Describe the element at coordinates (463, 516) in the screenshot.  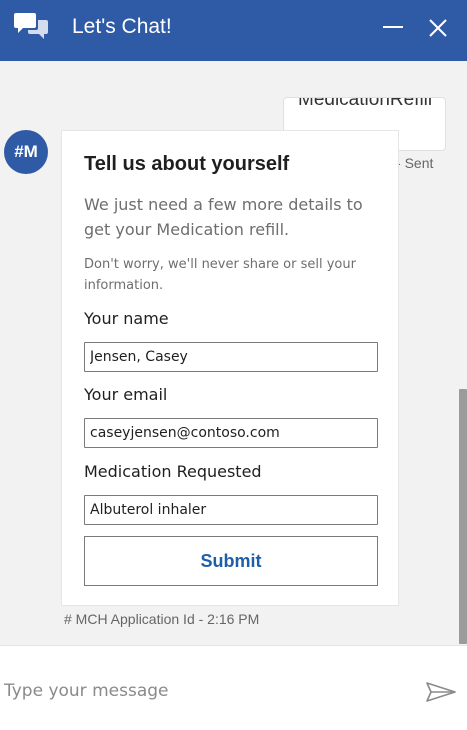
I see `transcript-scrollbar` at that location.